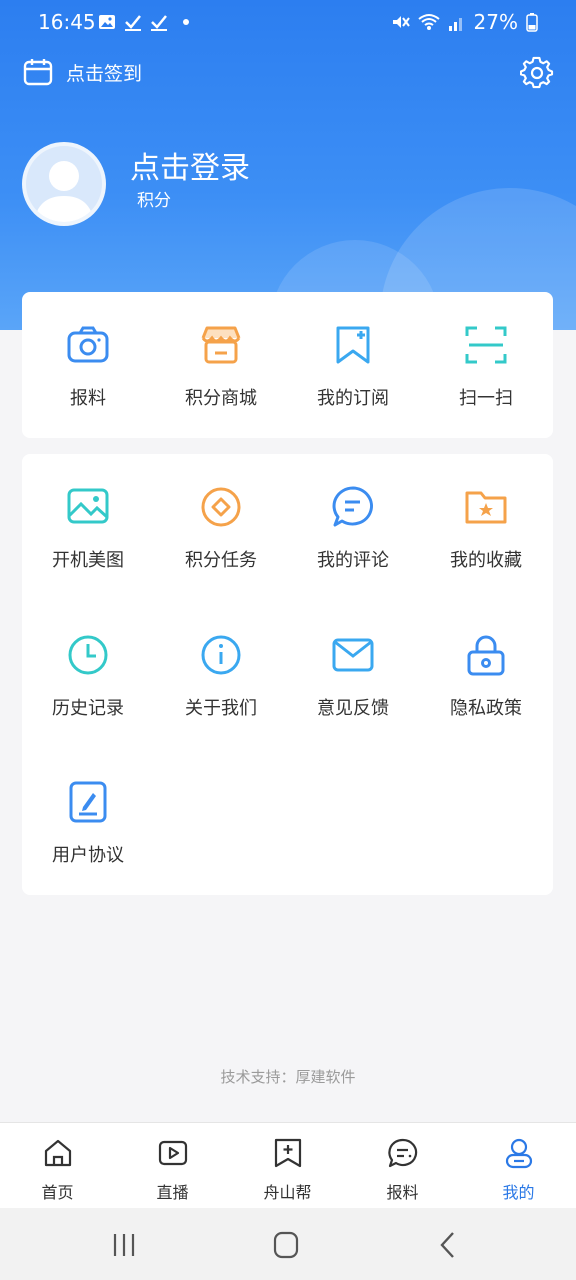 The image size is (576, 1280). I want to click on image-icon, so click(88, 506).